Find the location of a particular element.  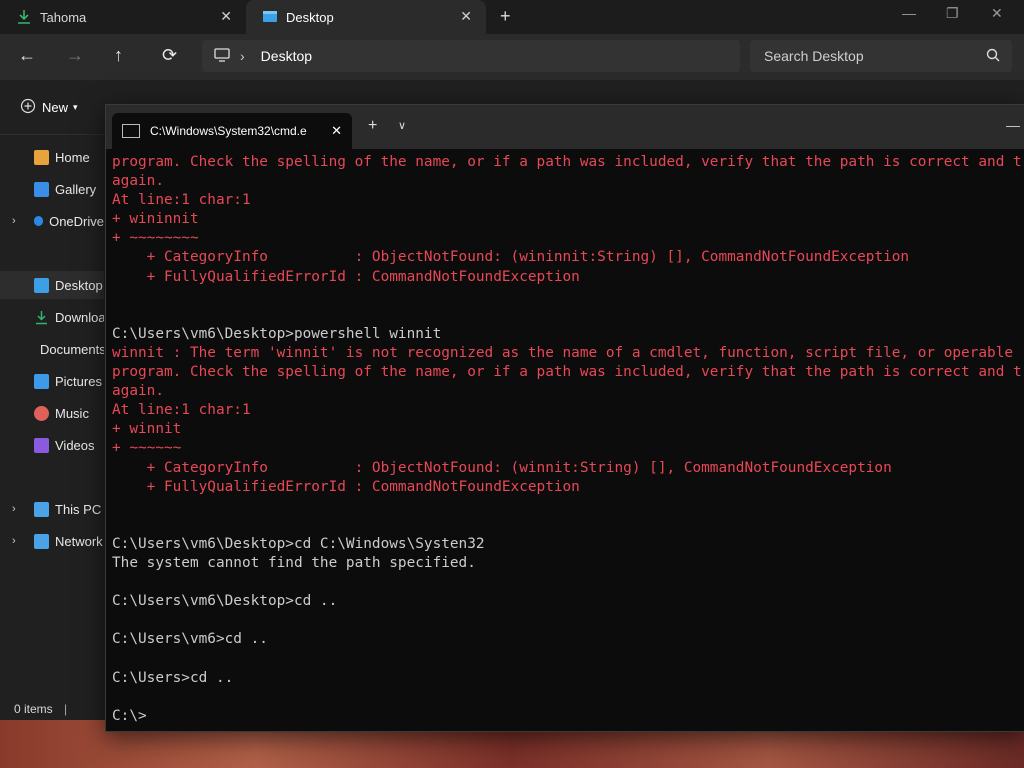

terminal-line: + winnit is located at coordinates (147, 429).